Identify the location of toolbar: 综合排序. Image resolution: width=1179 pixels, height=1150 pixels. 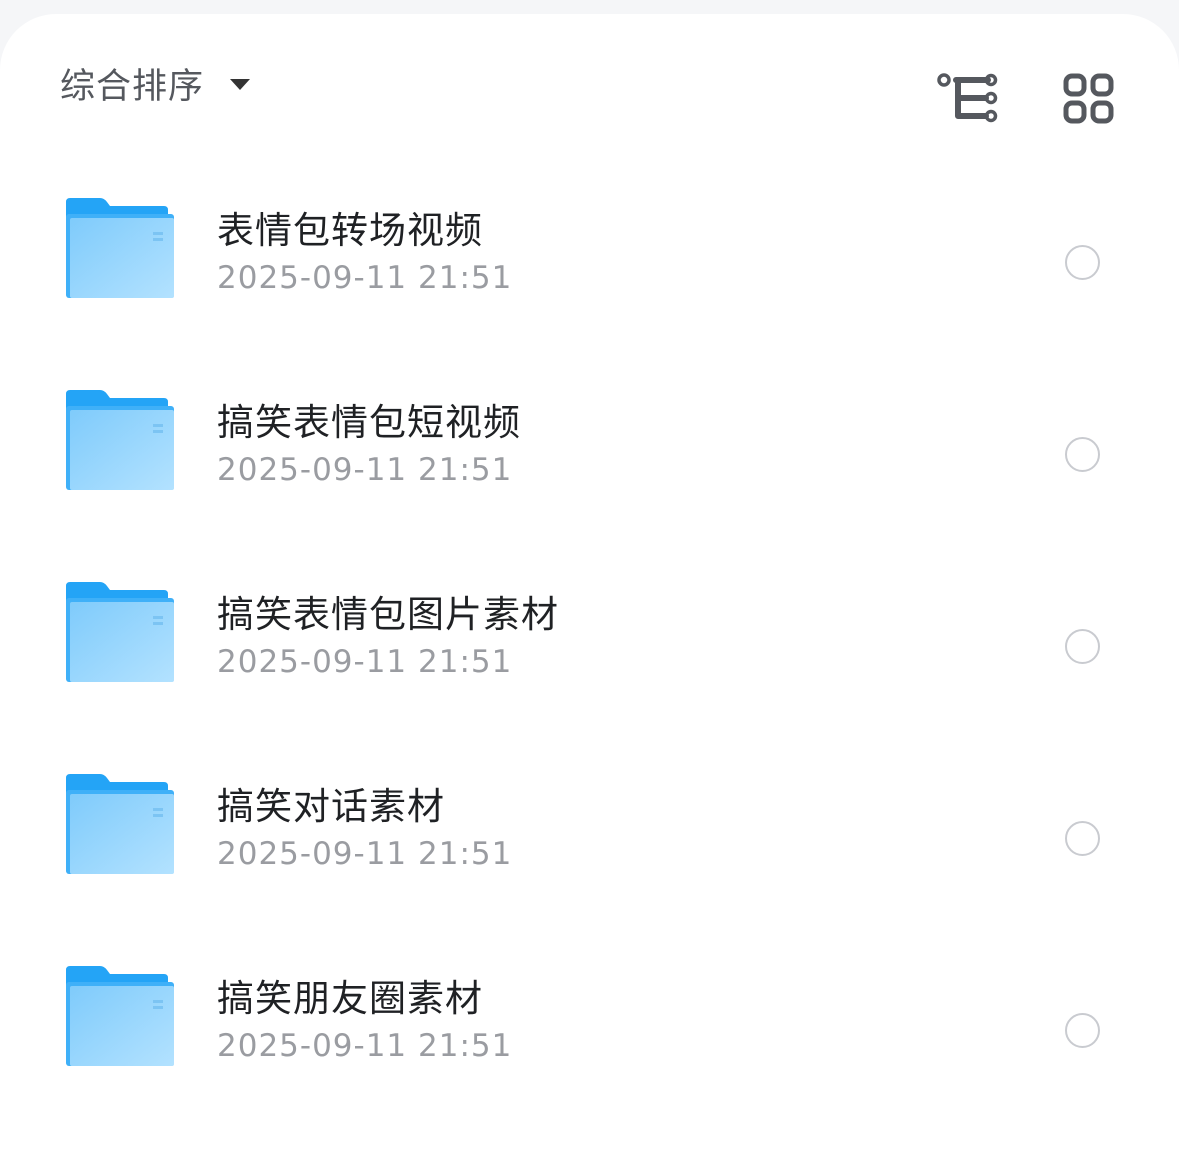
(589, 84).